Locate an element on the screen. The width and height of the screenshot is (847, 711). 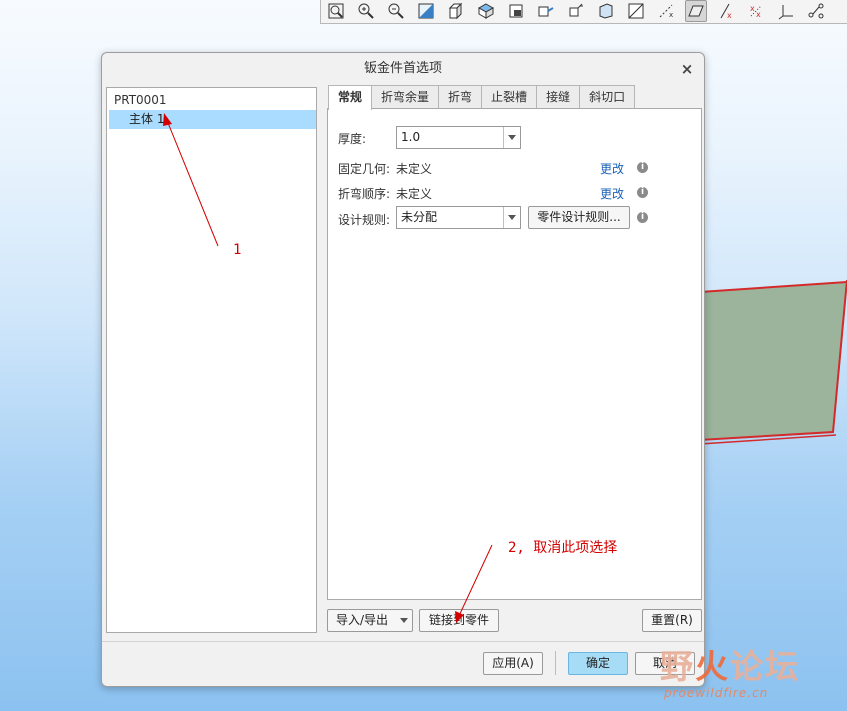
annotation-display-icon is located at coordinates (636, 11).